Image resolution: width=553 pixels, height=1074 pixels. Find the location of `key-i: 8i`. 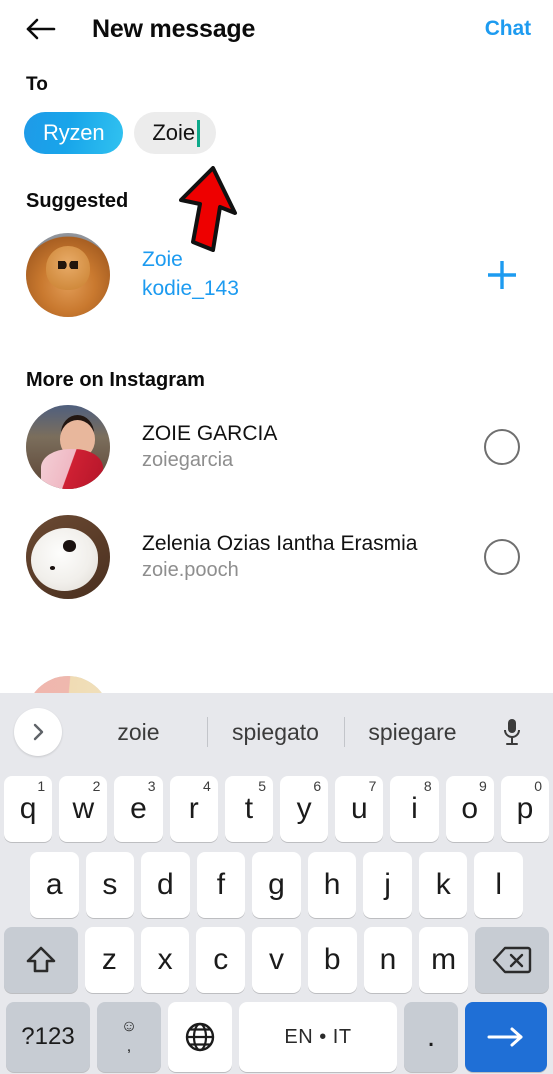

key-i: 8i is located at coordinates (414, 809).